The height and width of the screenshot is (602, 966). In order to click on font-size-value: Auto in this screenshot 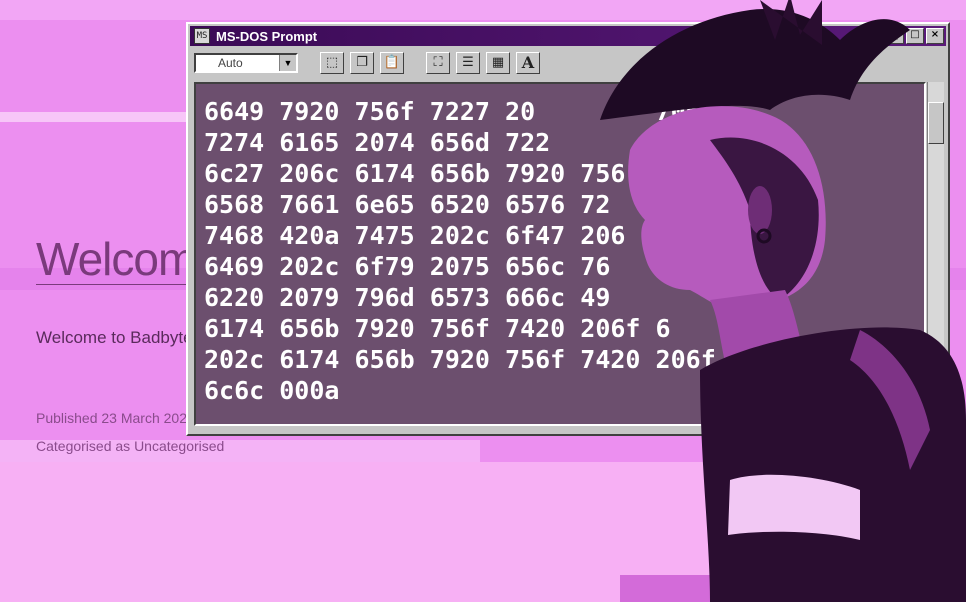, I will do `click(230, 63)`.